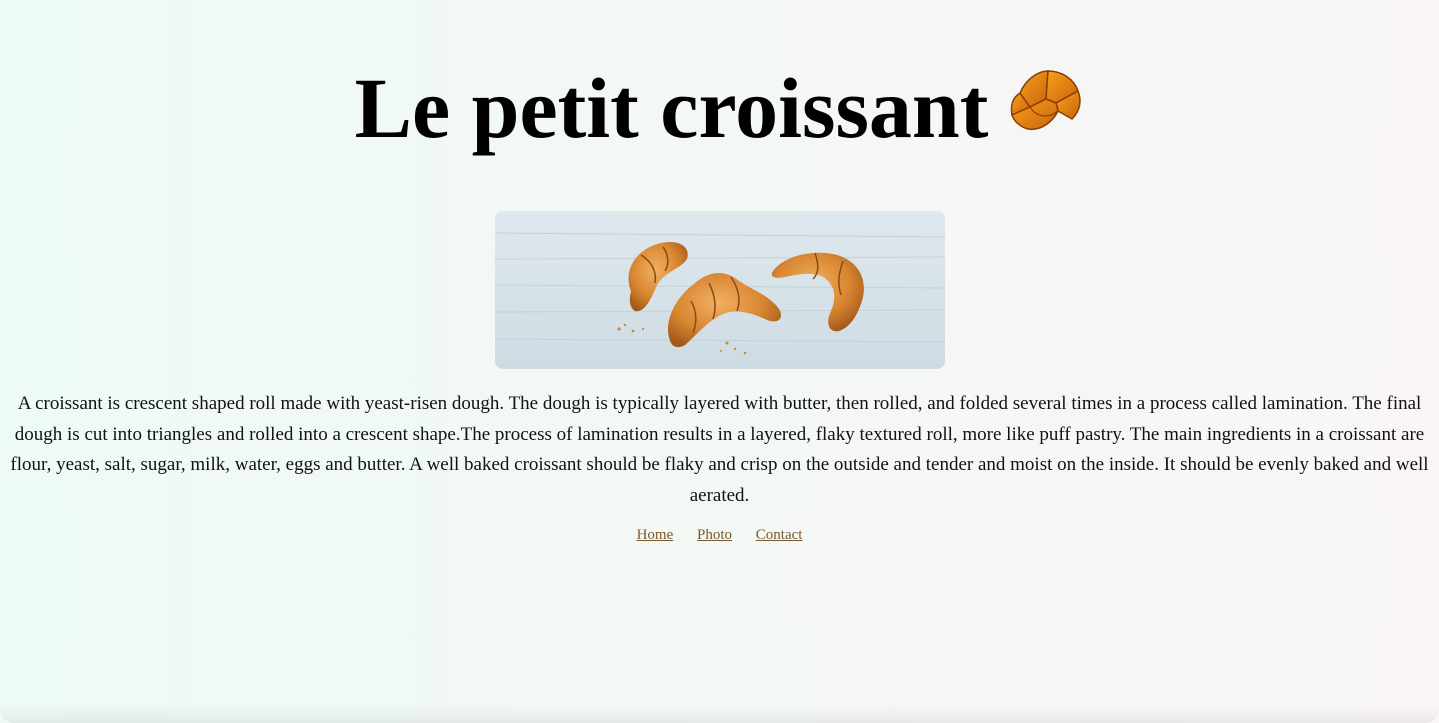 Image resolution: width=1439 pixels, height=723 pixels. What do you see at coordinates (655, 535) in the screenshot?
I see `nav-link-home: Home` at bounding box center [655, 535].